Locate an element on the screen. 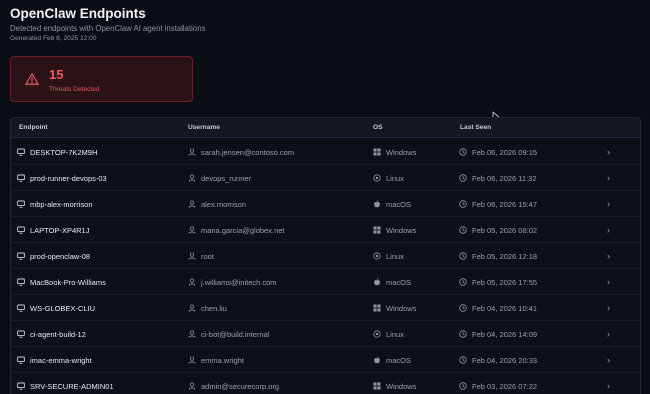 The width and height of the screenshot is (650, 394). last-seen-time: Feb 05, 2026 17:55 is located at coordinates (505, 282).